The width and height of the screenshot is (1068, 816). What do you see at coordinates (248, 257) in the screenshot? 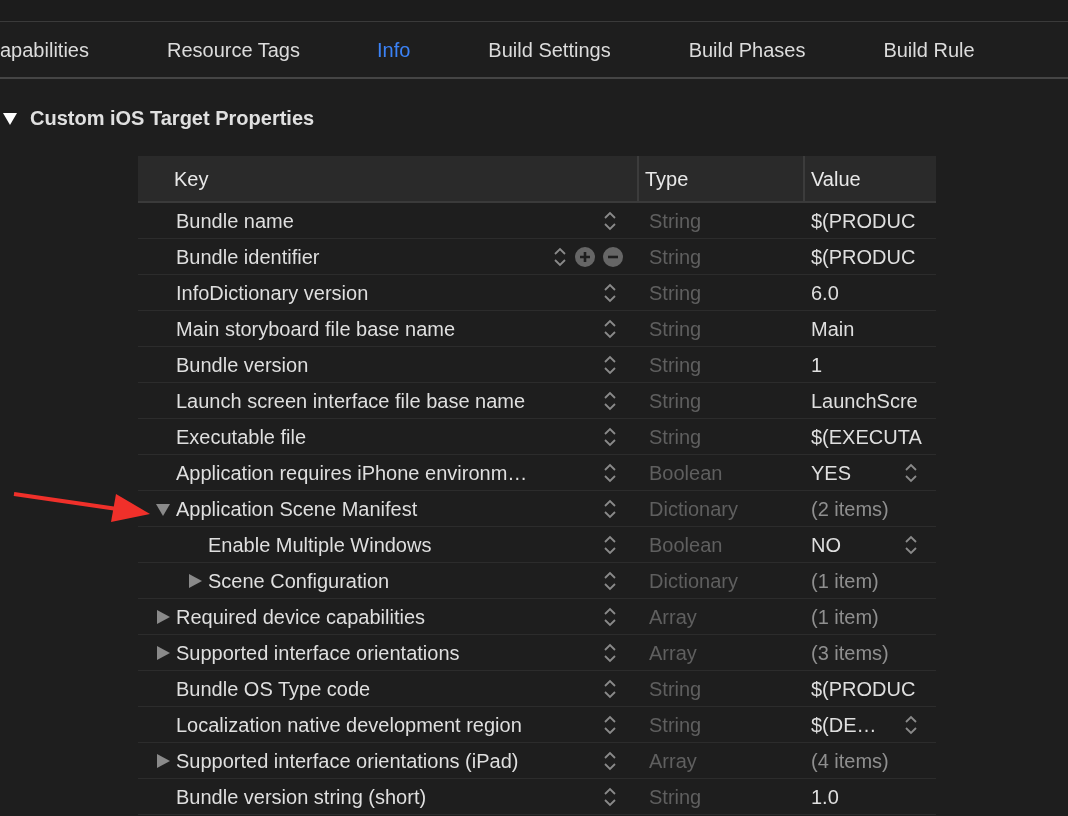
I see `key-text: Bundle identifier` at bounding box center [248, 257].